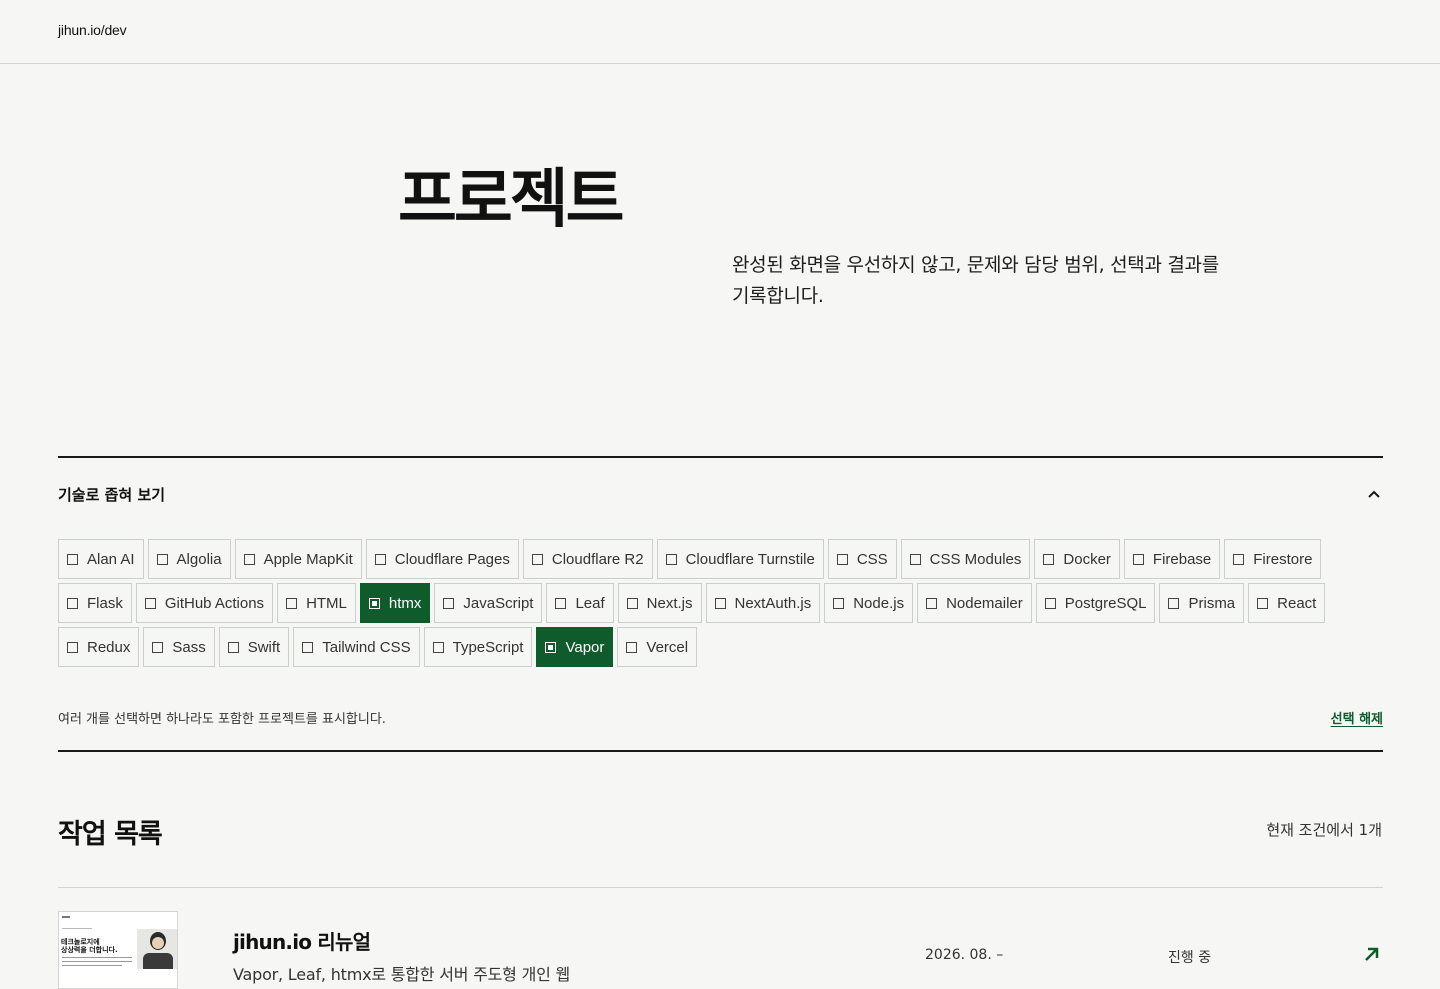 The width and height of the screenshot is (1440, 989). I want to click on tech-chip-react: React, so click(1287, 603).